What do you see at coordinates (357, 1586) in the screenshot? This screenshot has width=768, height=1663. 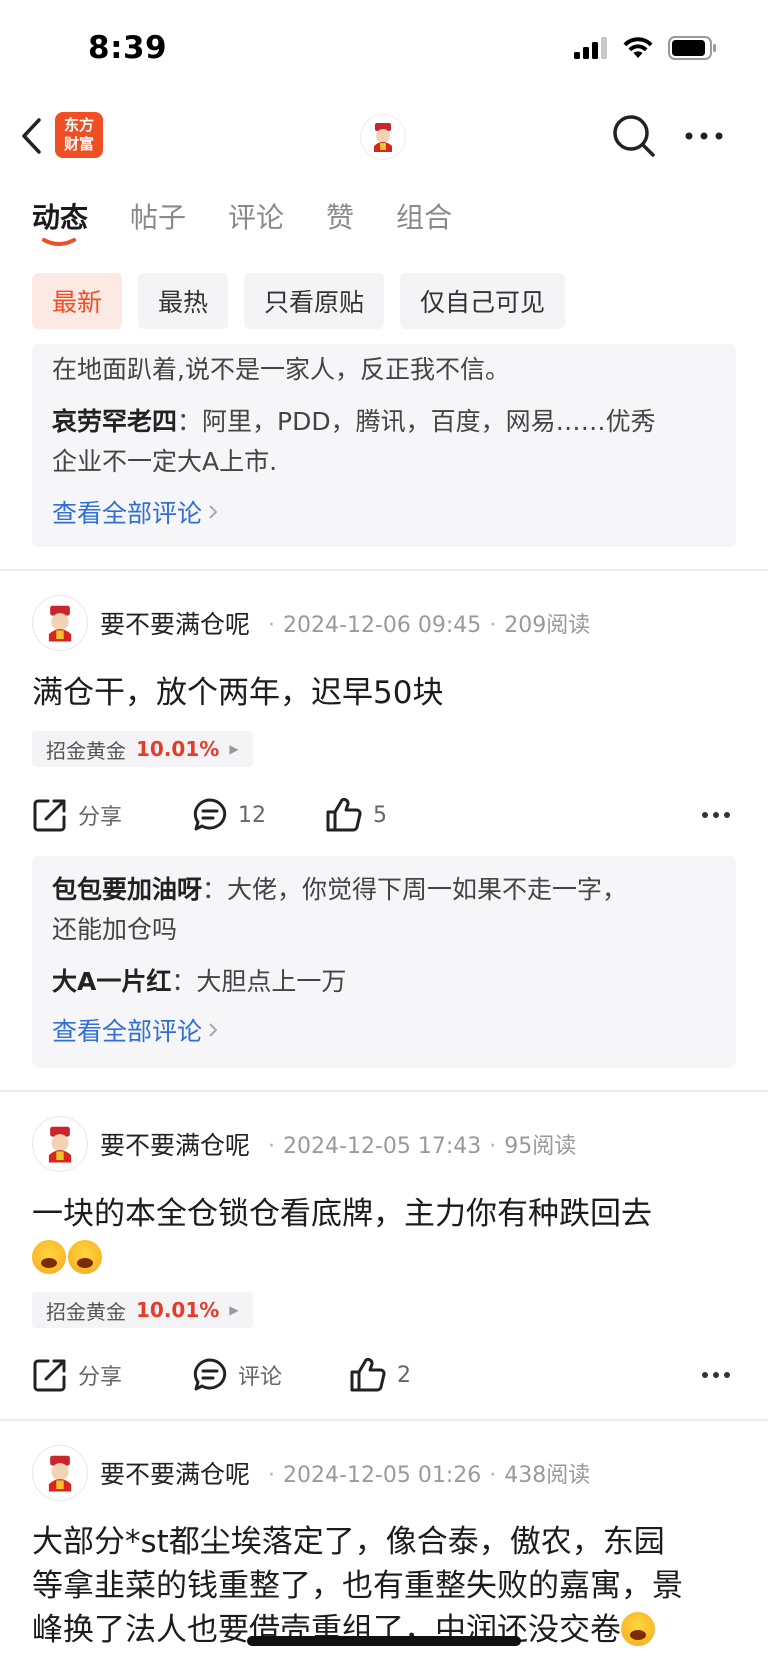 I see `post-text-line: 等拿韭菜的钱重整了，也有重整失败的嘉寓，景` at bounding box center [357, 1586].